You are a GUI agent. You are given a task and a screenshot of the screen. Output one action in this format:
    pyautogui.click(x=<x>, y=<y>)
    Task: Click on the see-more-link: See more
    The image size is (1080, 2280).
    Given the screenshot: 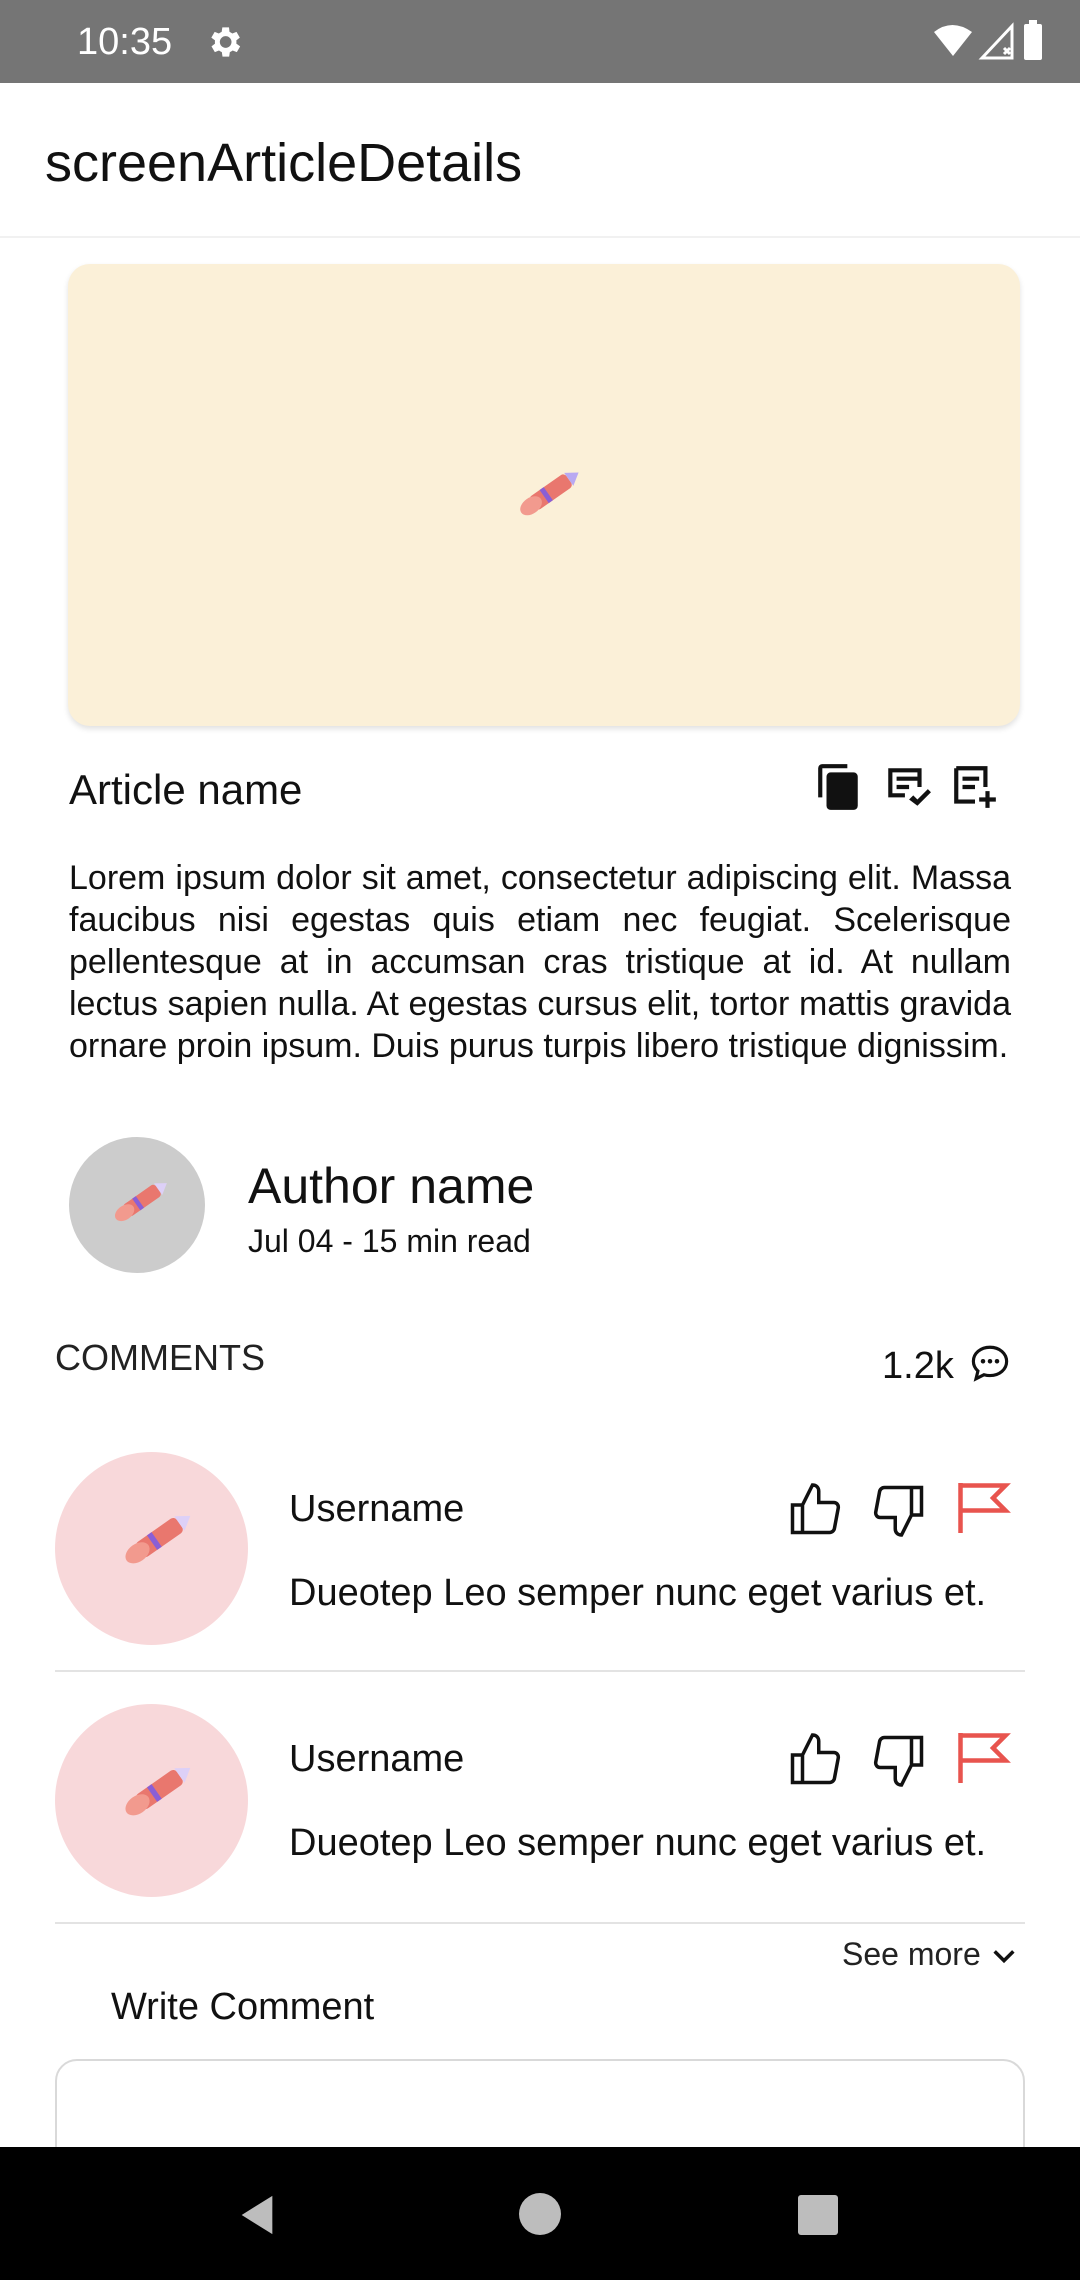 What is the action you would take?
    pyautogui.click(x=911, y=1954)
    